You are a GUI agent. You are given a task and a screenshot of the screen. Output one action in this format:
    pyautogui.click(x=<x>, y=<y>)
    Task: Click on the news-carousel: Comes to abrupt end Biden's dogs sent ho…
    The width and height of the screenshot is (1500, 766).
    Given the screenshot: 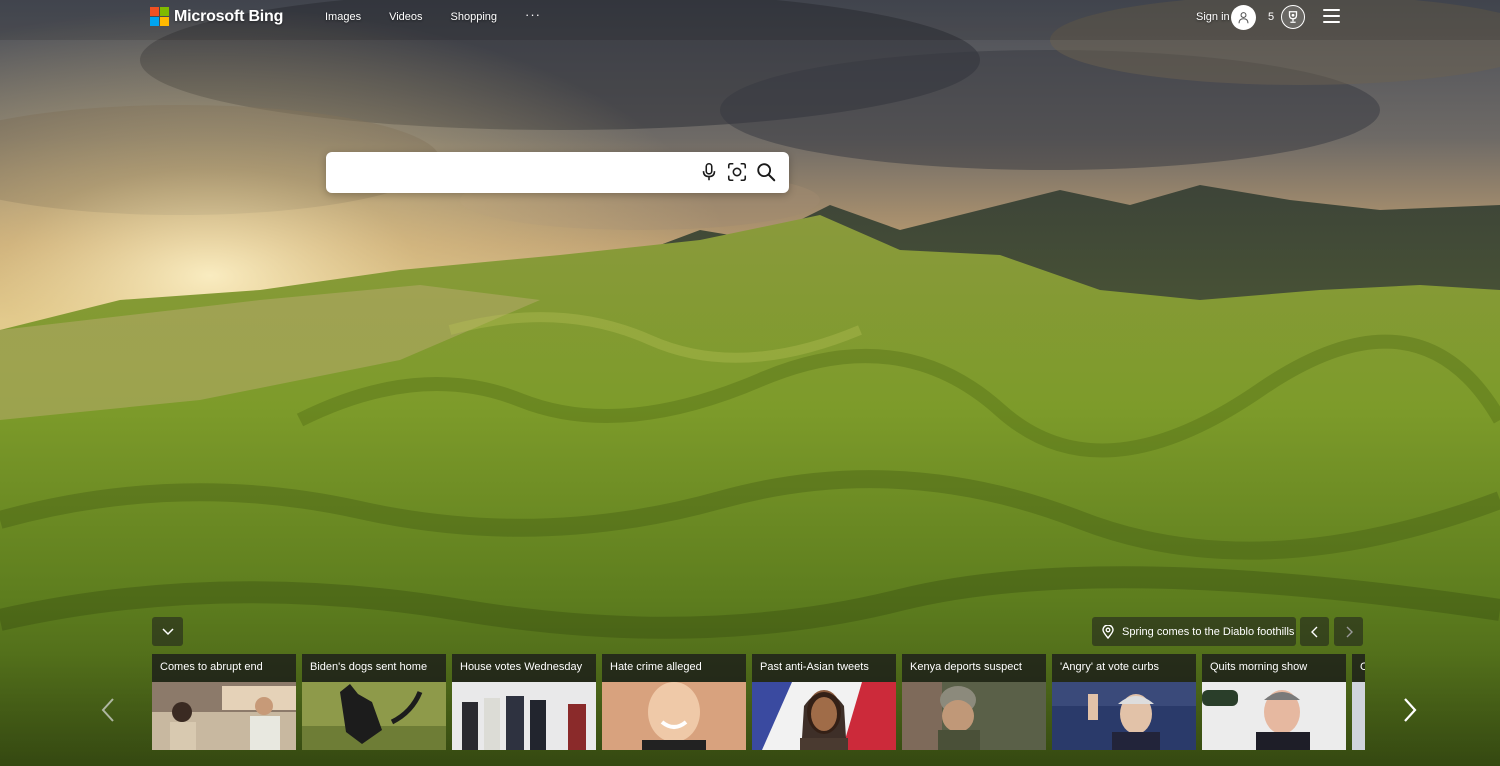 What is the action you would take?
    pyautogui.click(x=758, y=702)
    